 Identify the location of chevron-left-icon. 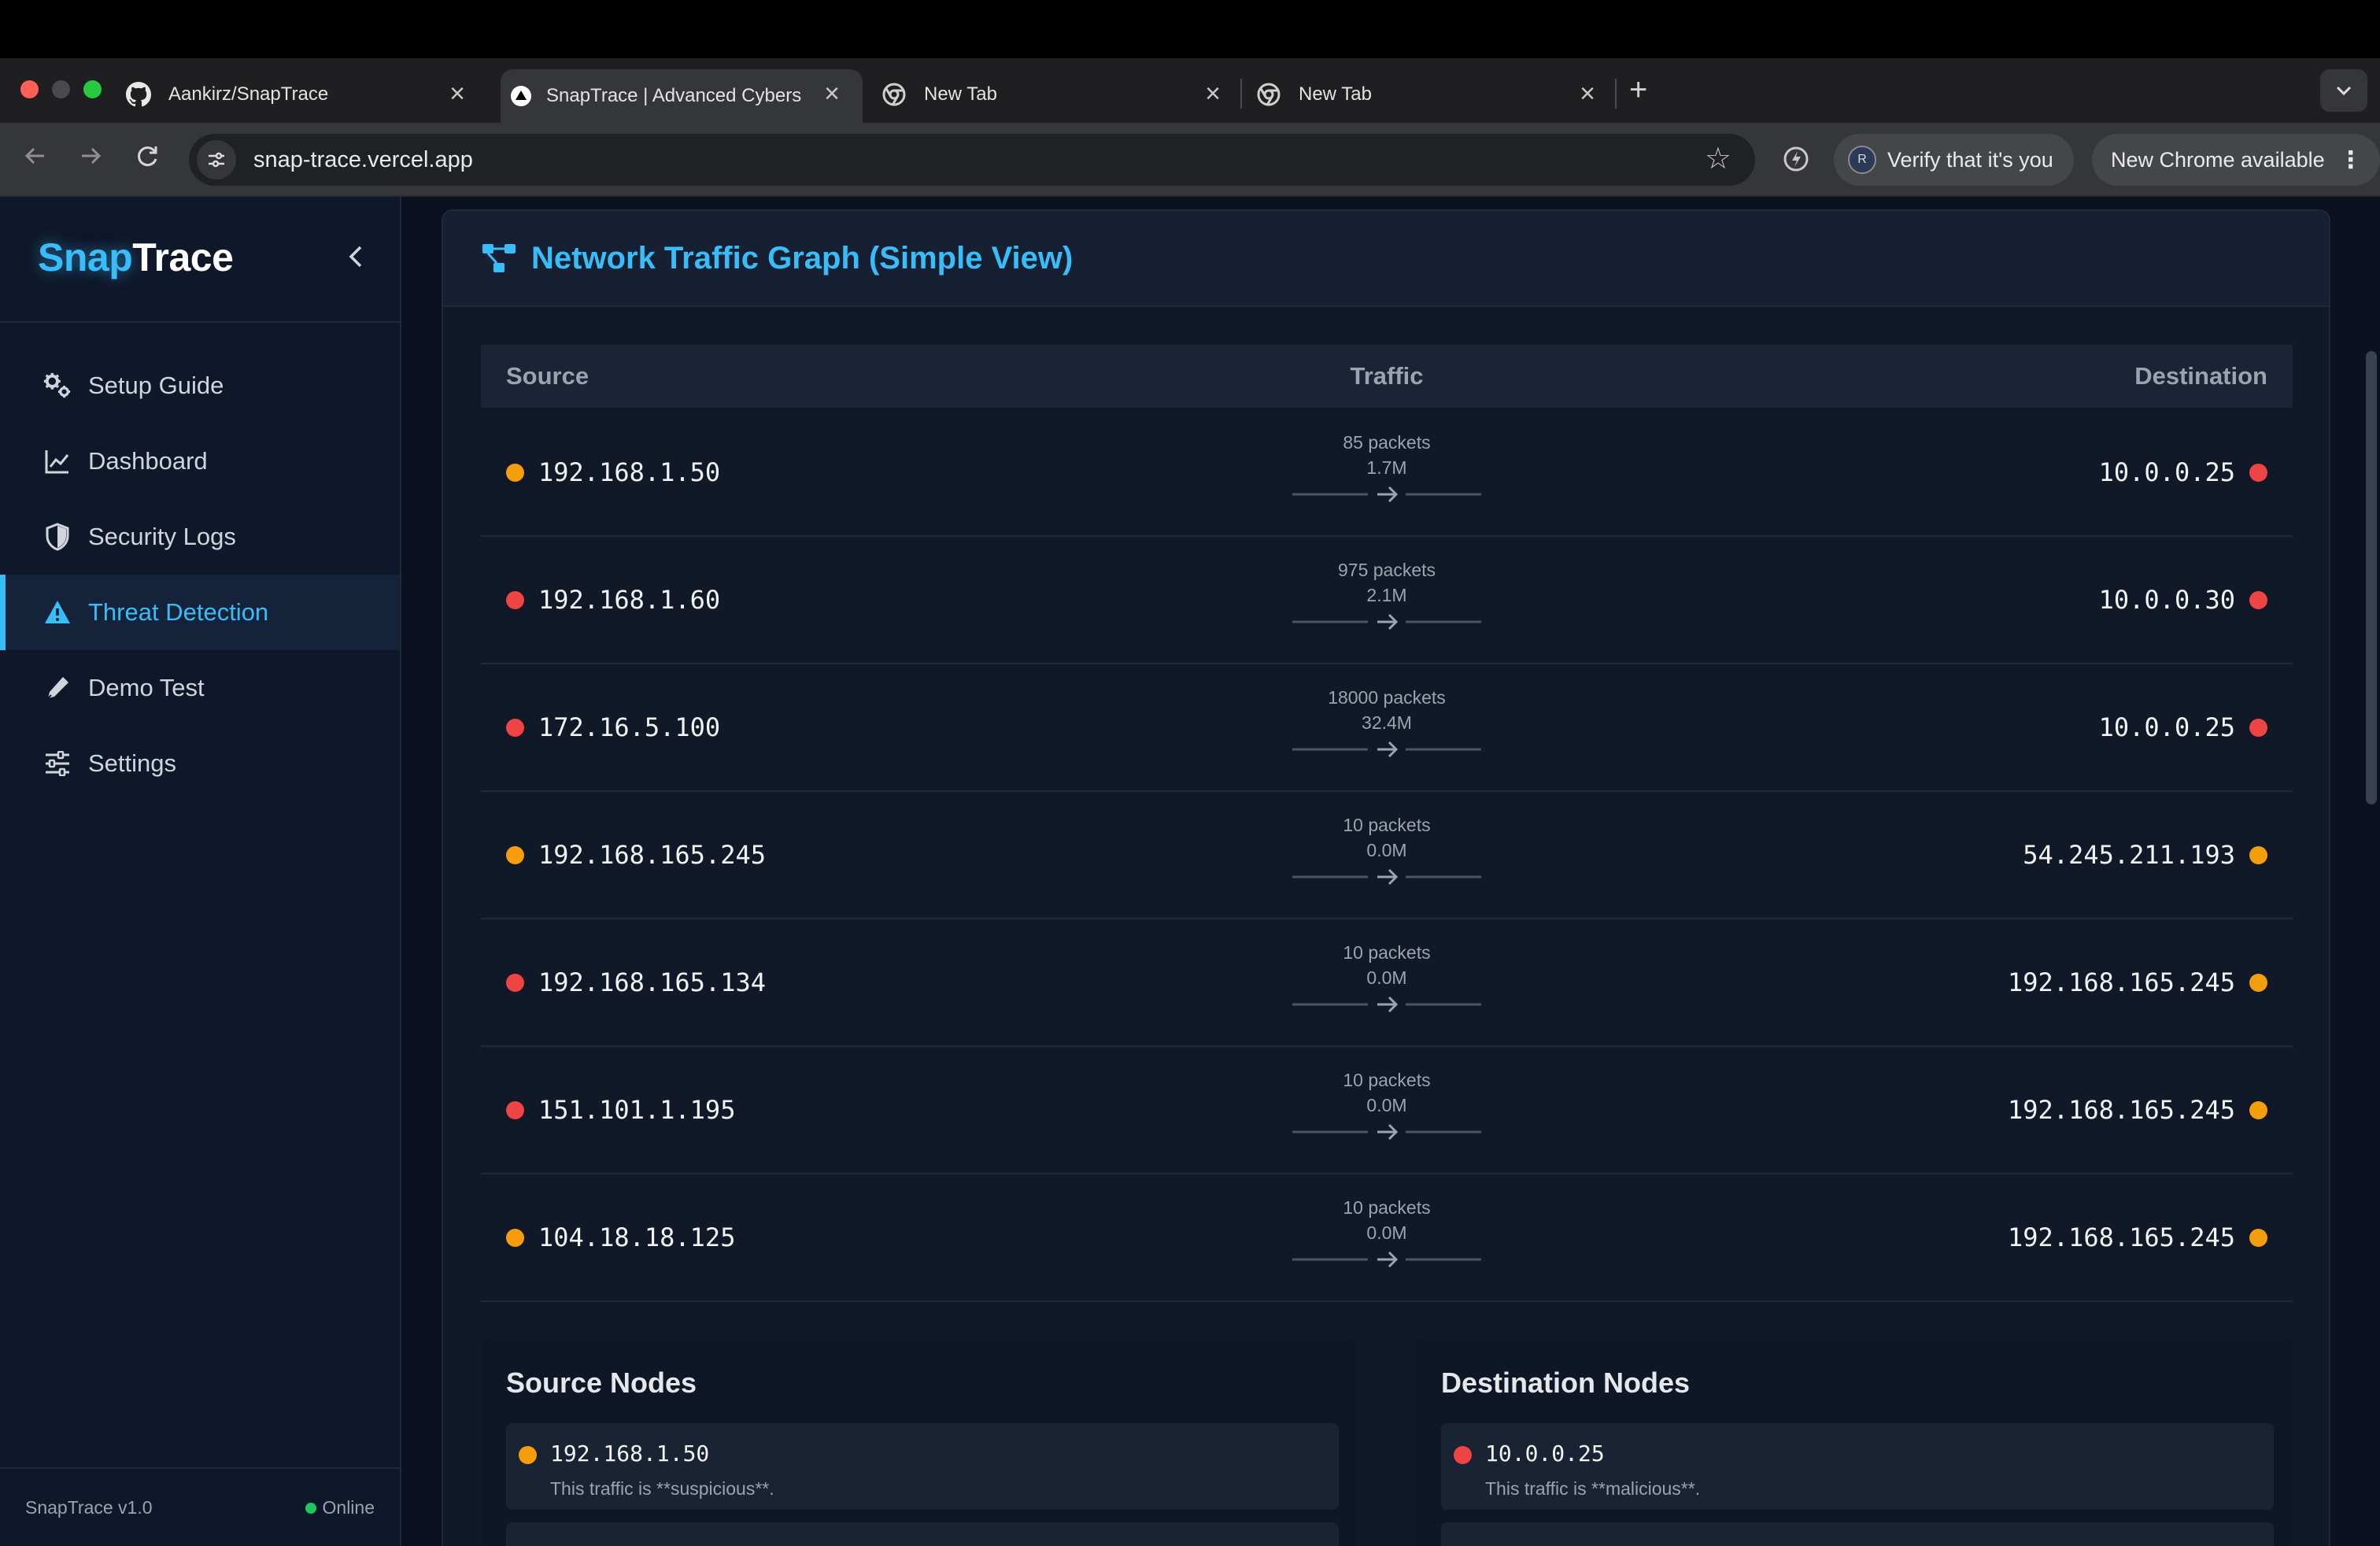
(355, 257).